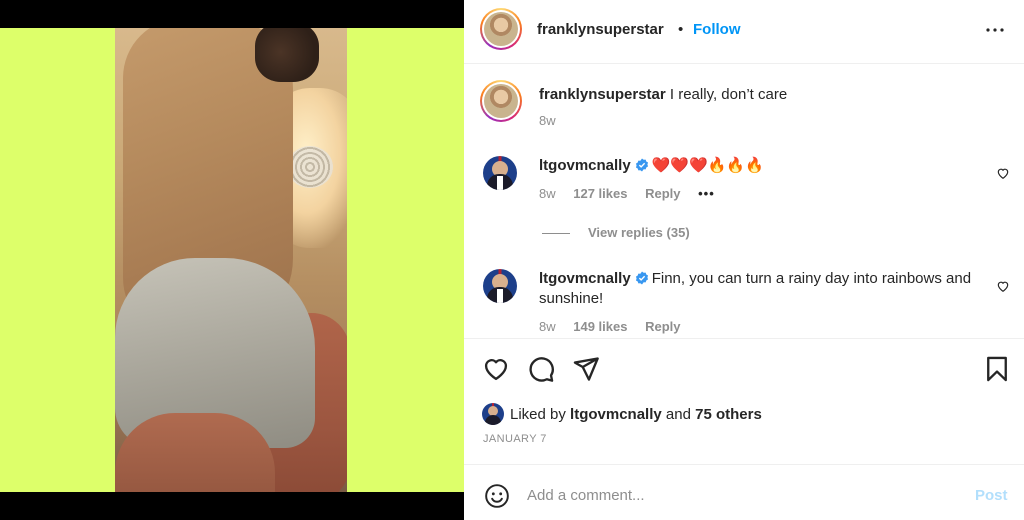  I want to click on caption-username: franklynsuperstar, so click(602, 94).